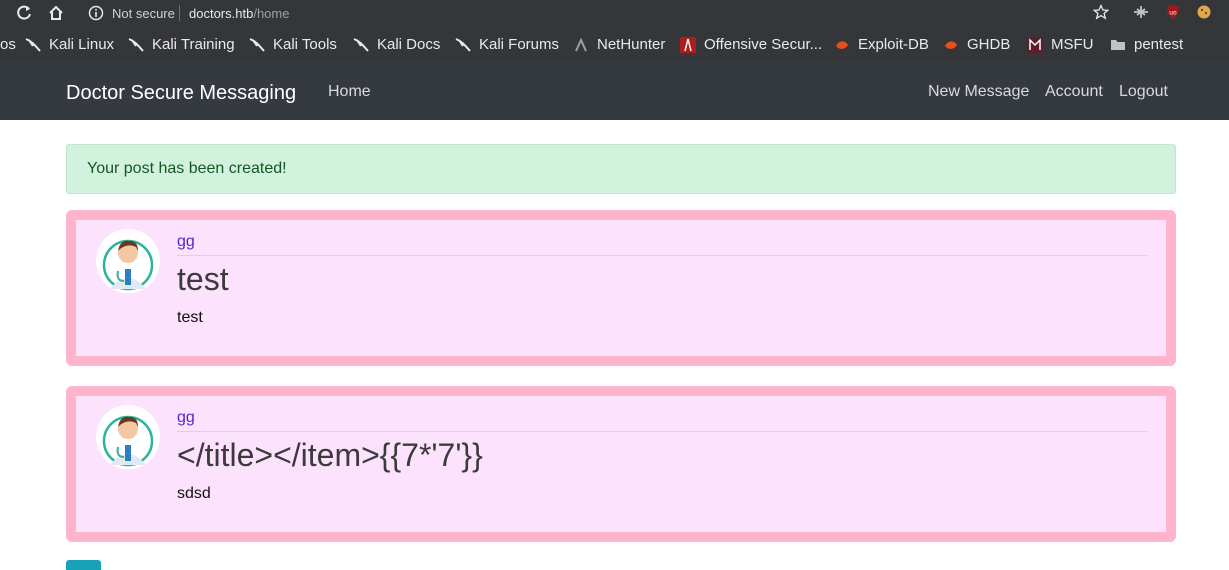  I want to click on browser-toolbar: Not secure doctors.htb/home uo, so click(614, 13).